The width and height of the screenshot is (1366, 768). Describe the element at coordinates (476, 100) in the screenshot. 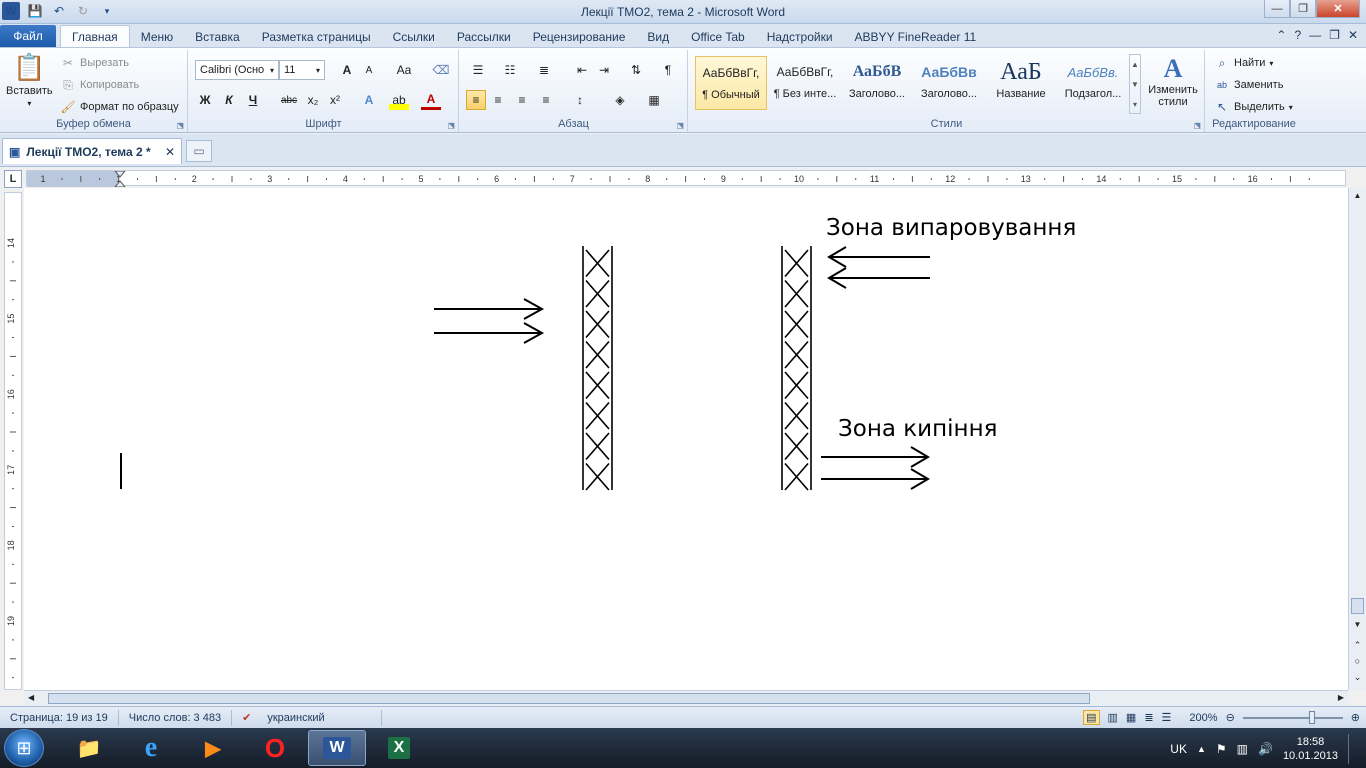

I see `align-left-icon: ≡` at that location.